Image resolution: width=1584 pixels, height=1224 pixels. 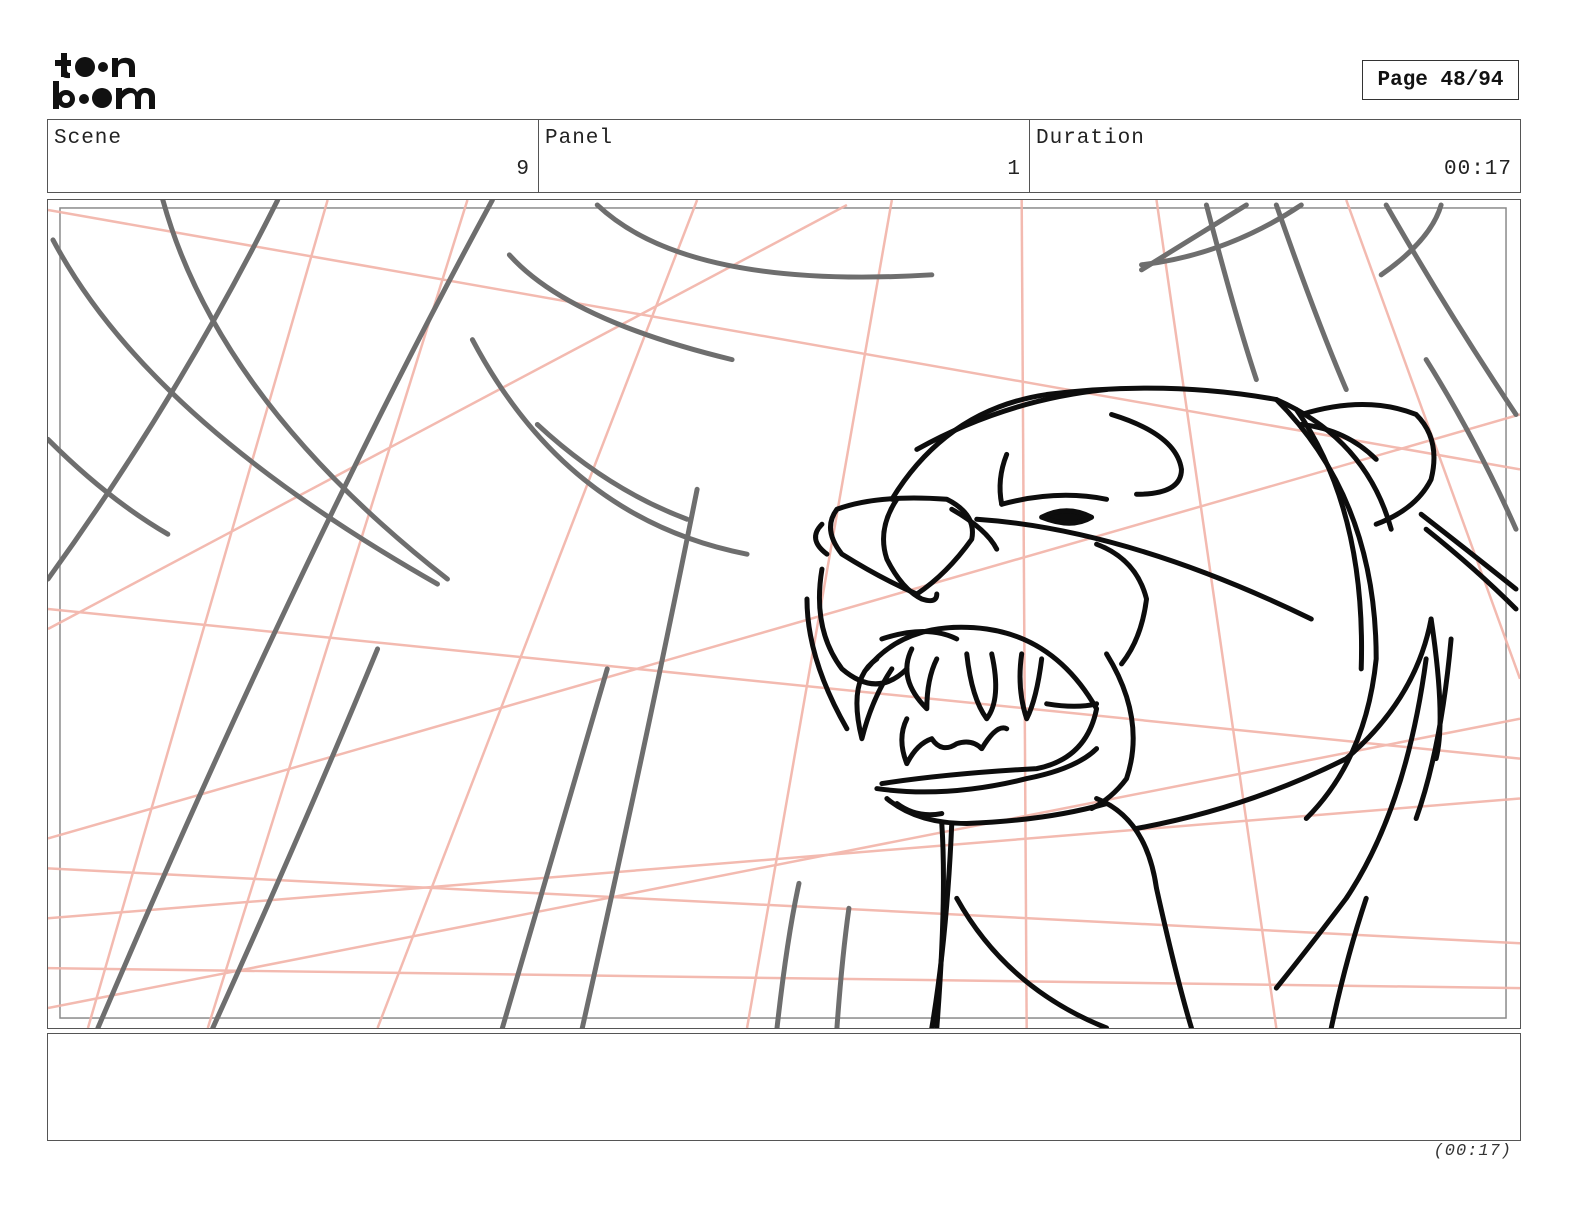 I want to click on duration-value: 00:17, so click(x=1477, y=169).